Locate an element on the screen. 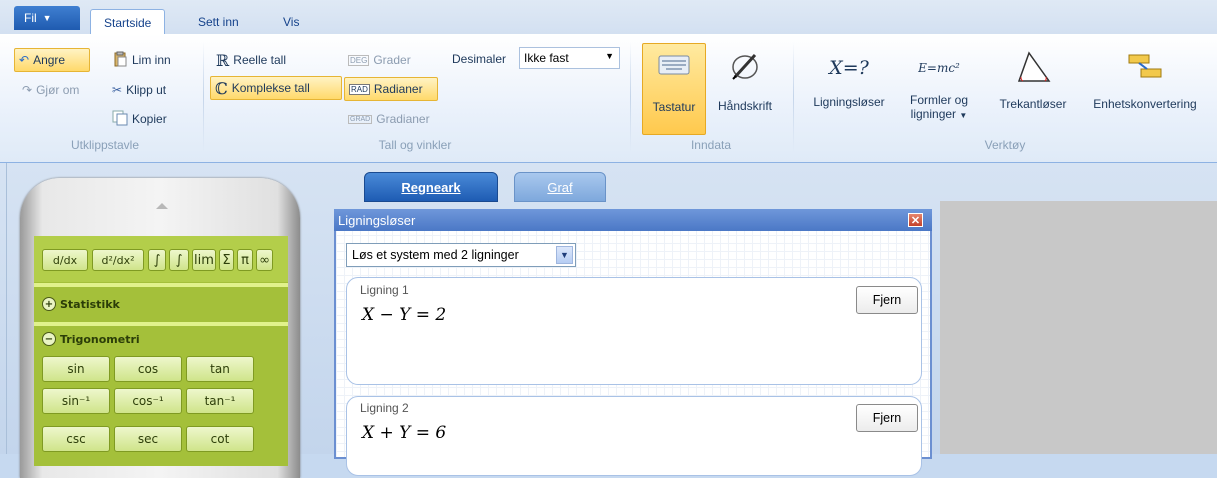 The image size is (1217, 478). system-select-value: Løs et system med 2 ligninger is located at coordinates (435, 255).